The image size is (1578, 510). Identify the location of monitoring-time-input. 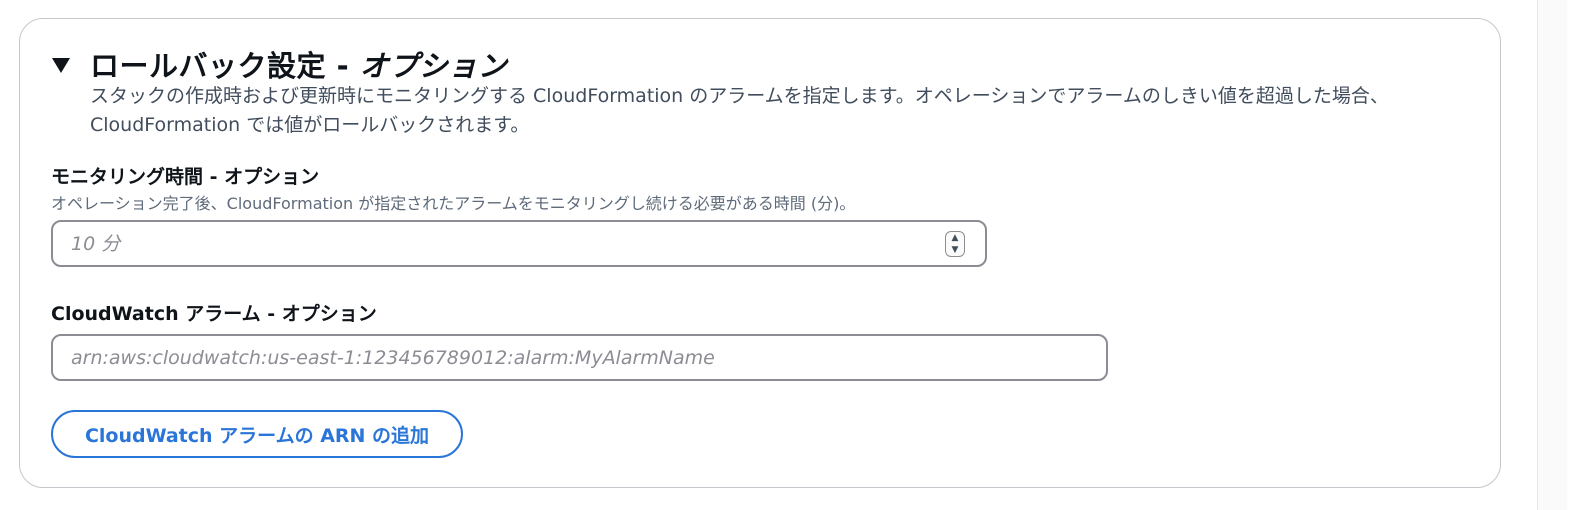
(519, 243).